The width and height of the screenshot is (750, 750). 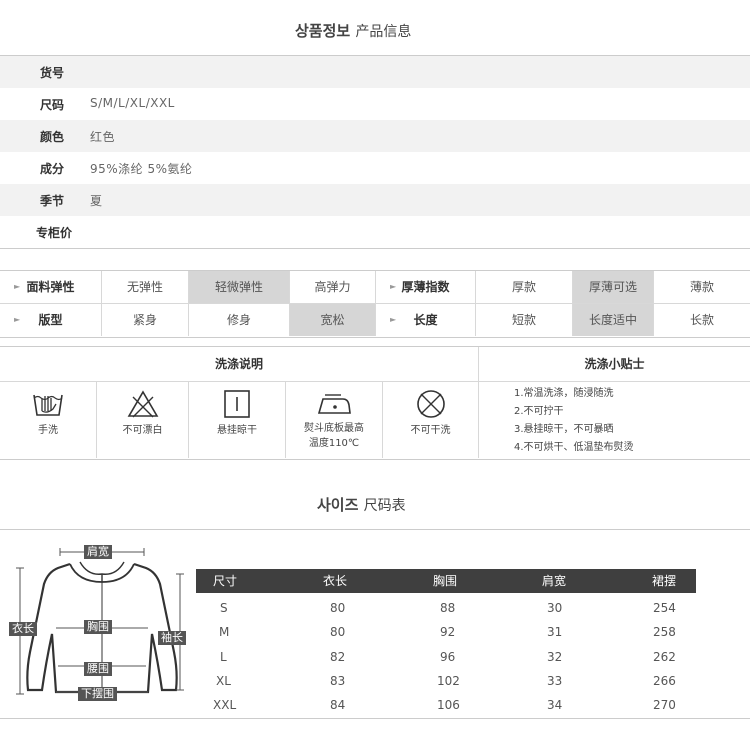 I want to click on info-value: S/M/L/XL/XXL, so click(x=132, y=103).